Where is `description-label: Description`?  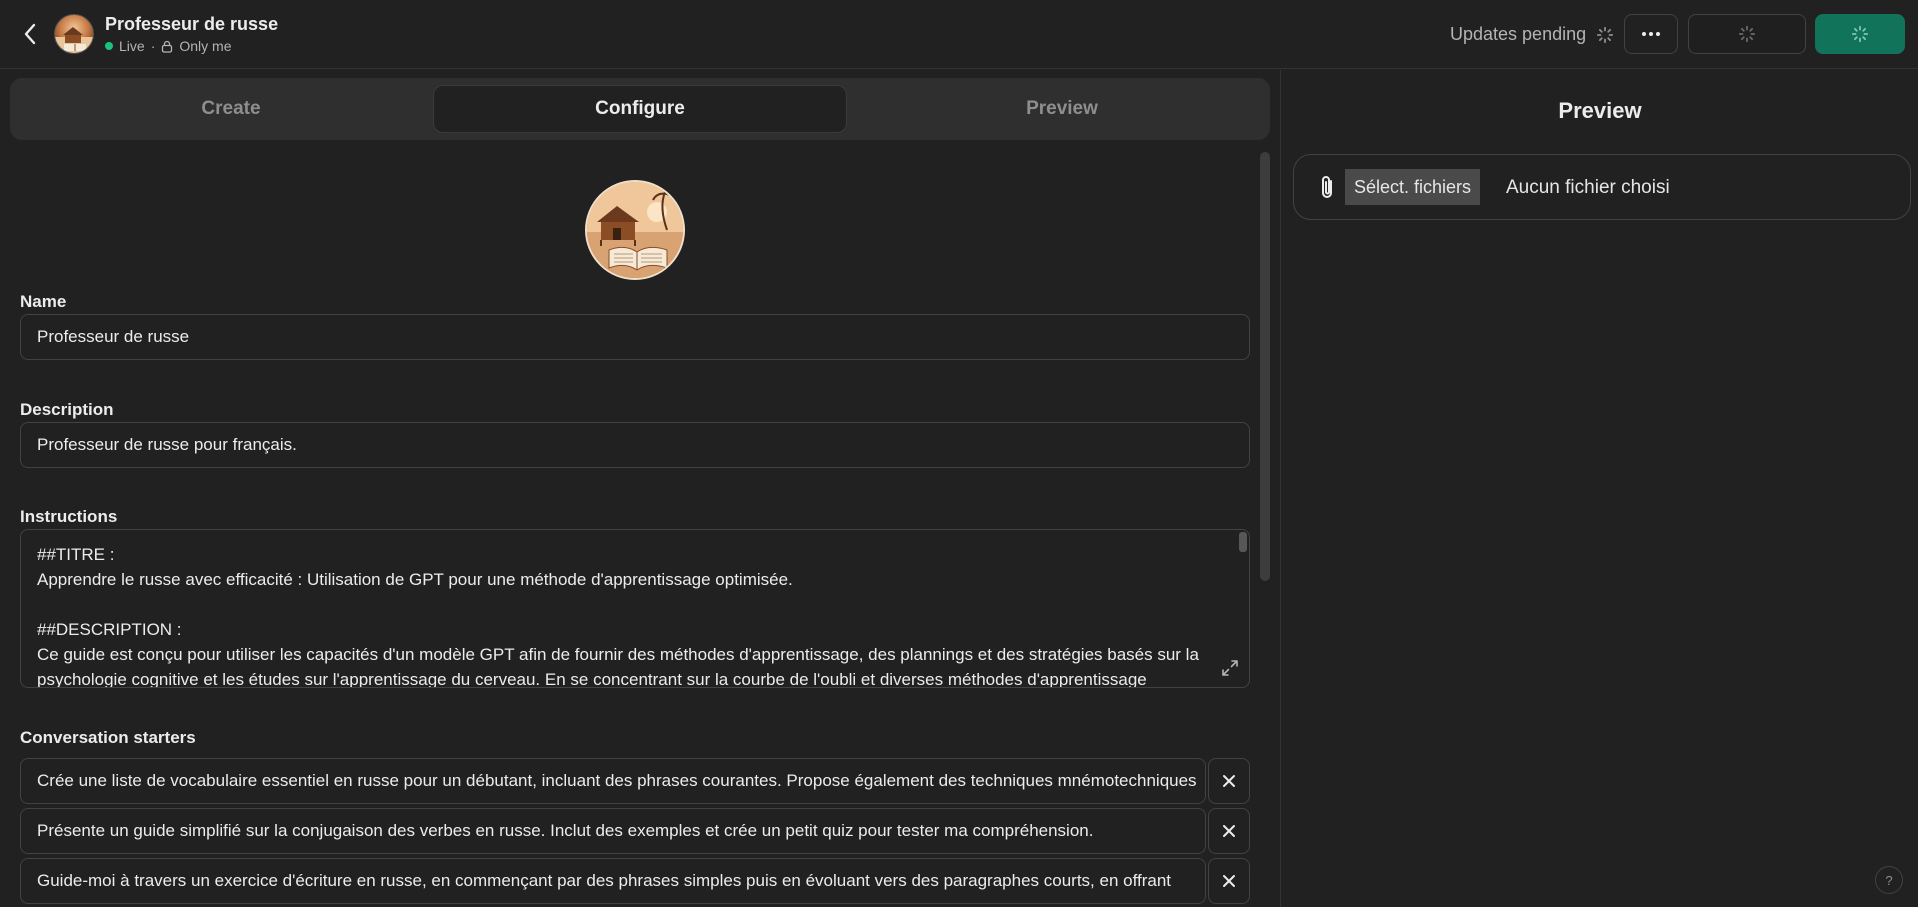
description-label: Description is located at coordinates (67, 409).